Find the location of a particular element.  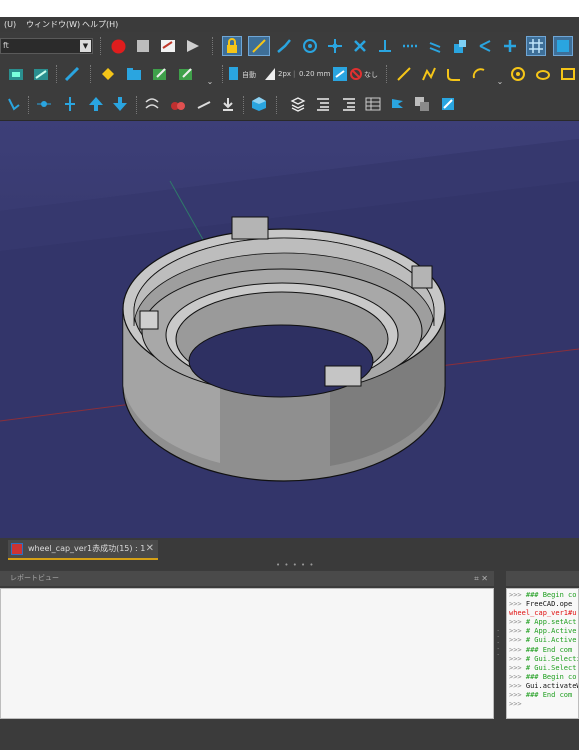

polyline-icon is located at coordinates (429, 74).